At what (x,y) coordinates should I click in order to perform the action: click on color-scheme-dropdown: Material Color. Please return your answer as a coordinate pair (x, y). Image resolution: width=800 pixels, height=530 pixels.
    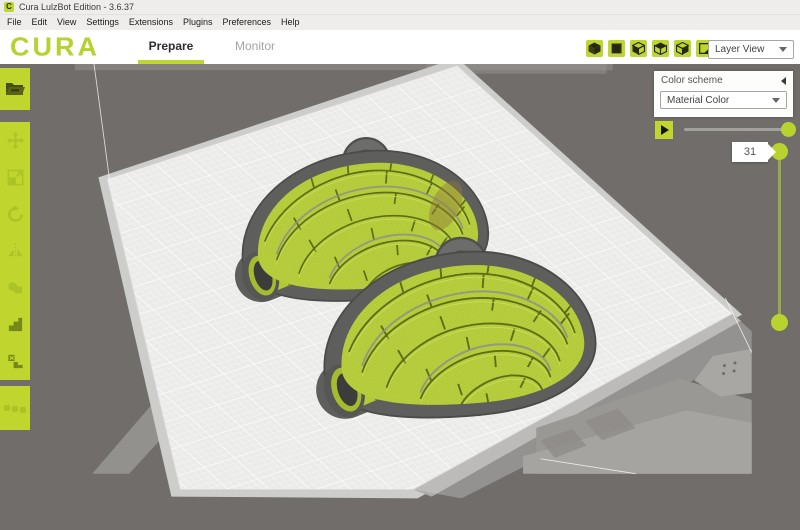
    Looking at the image, I should click on (723, 100).